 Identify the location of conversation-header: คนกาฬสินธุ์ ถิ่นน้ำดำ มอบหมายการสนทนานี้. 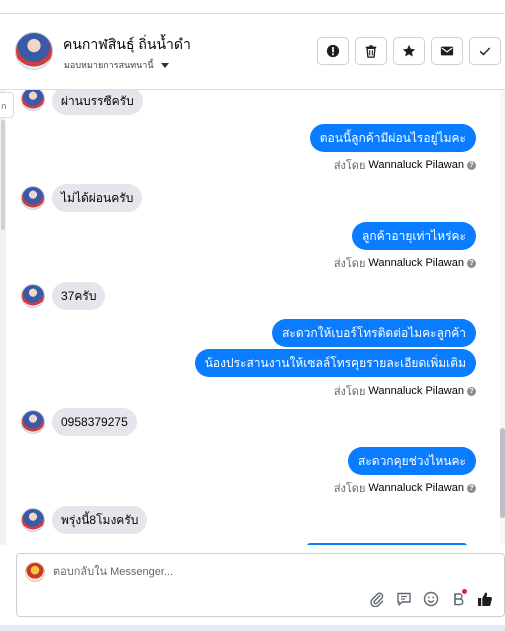
(252, 52).